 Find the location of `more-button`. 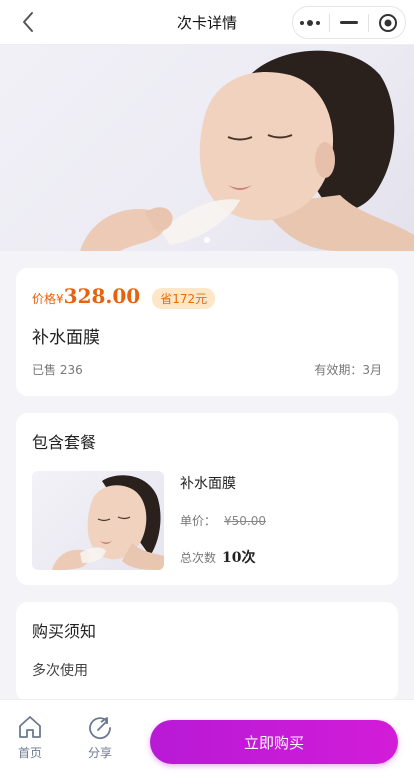

more-button is located at coordinates (310, 23).